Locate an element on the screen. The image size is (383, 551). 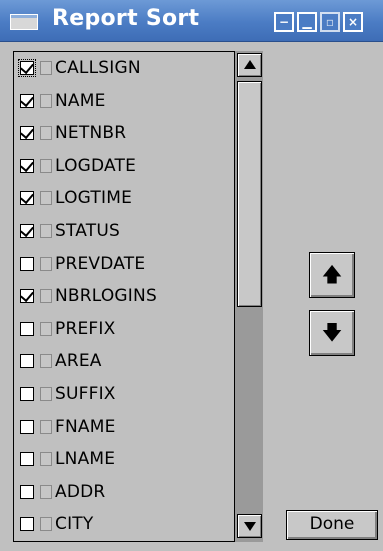
field-label: NETNBR is located at coordinates (91, 133).